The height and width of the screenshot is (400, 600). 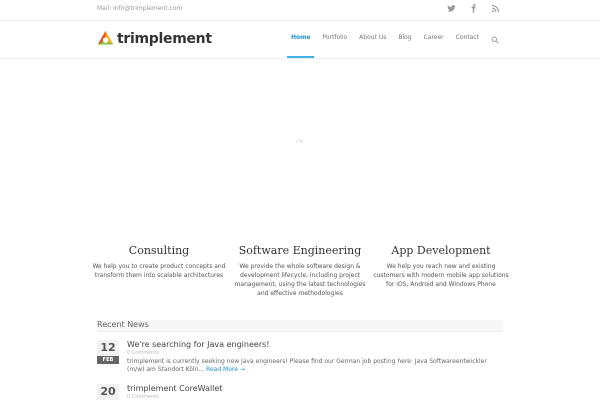 What do you see at coordinates (334, 39) in the screenshot?
I see `nav-portfolio: Portfolio` at bounding box center [334, 39].